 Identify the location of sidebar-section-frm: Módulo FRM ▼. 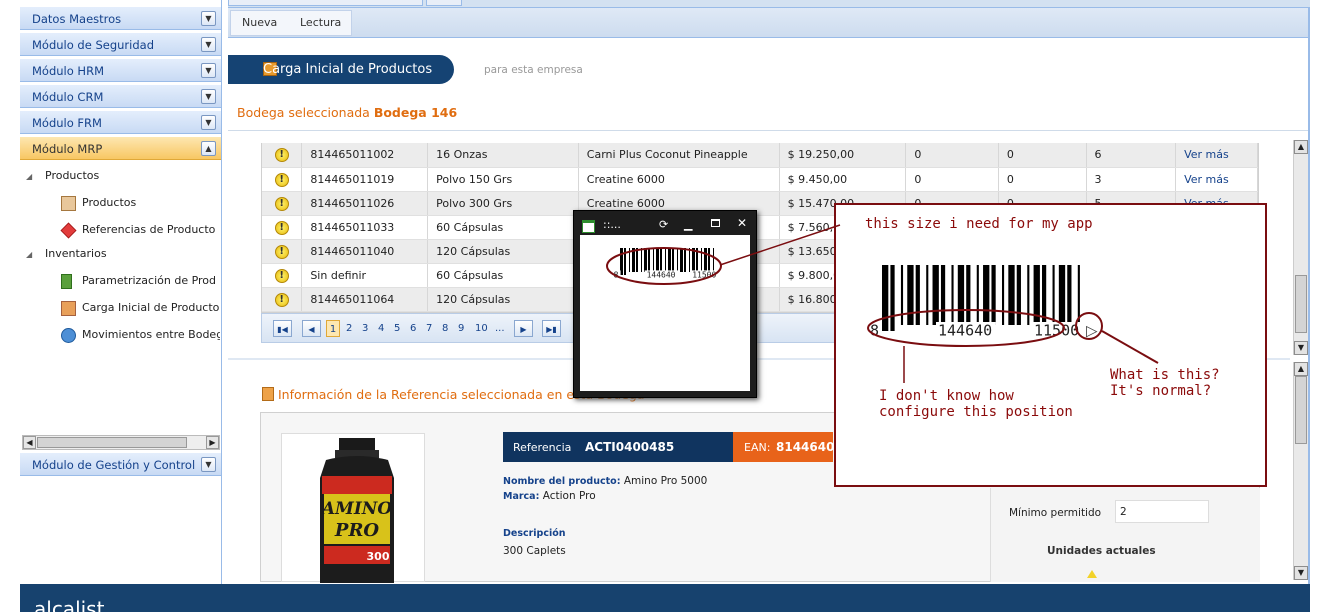
(120, 122).